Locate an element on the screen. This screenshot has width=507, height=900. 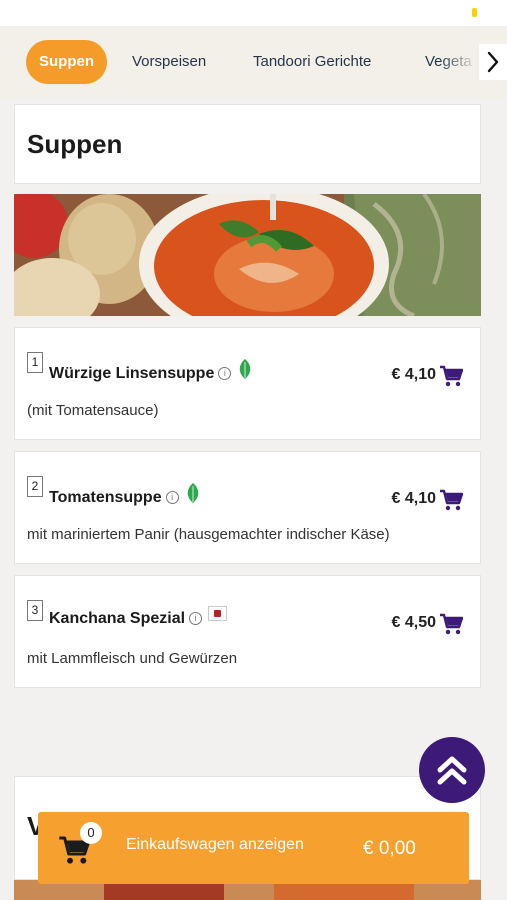
item-number: 2 is located at coordinates (35, 486).